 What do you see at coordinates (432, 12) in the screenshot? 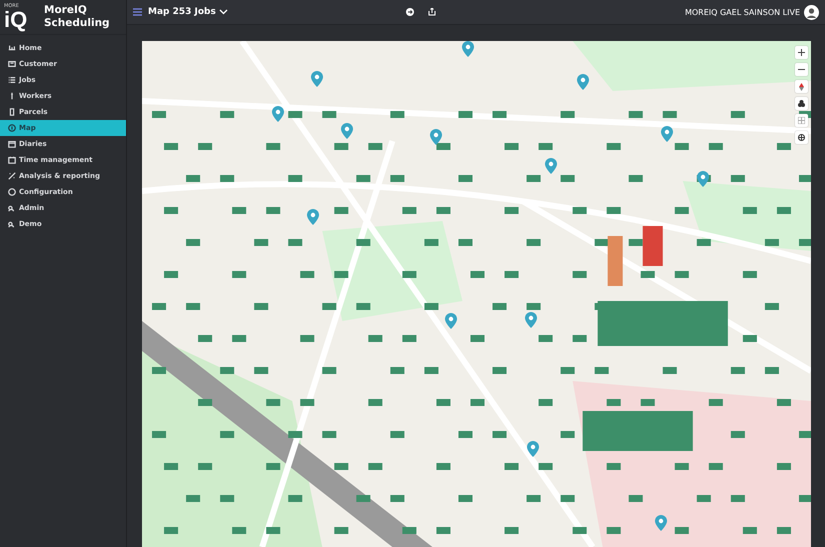
I see `export-icon` at bounding box center [432, 12].